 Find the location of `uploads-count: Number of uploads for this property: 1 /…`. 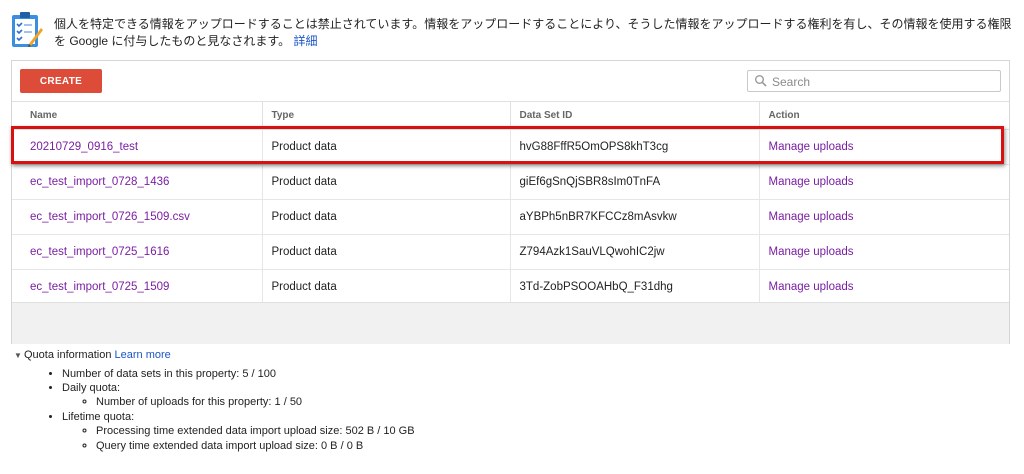

uploads-count: Number of uploads for this property: 1 /… is located at coordinates (199, 402).